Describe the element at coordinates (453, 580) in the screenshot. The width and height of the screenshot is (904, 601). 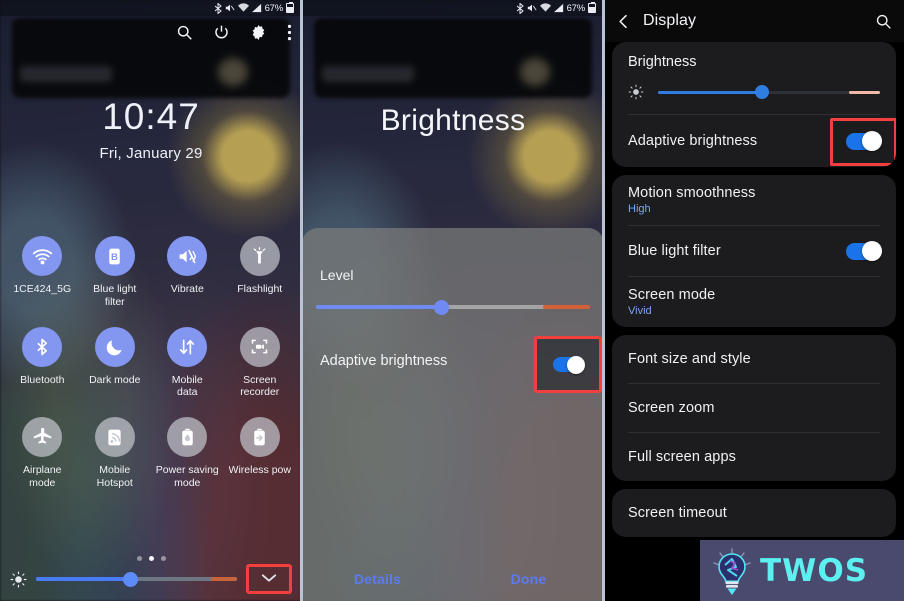
I see `dialog-actions: Details Done` at that location.